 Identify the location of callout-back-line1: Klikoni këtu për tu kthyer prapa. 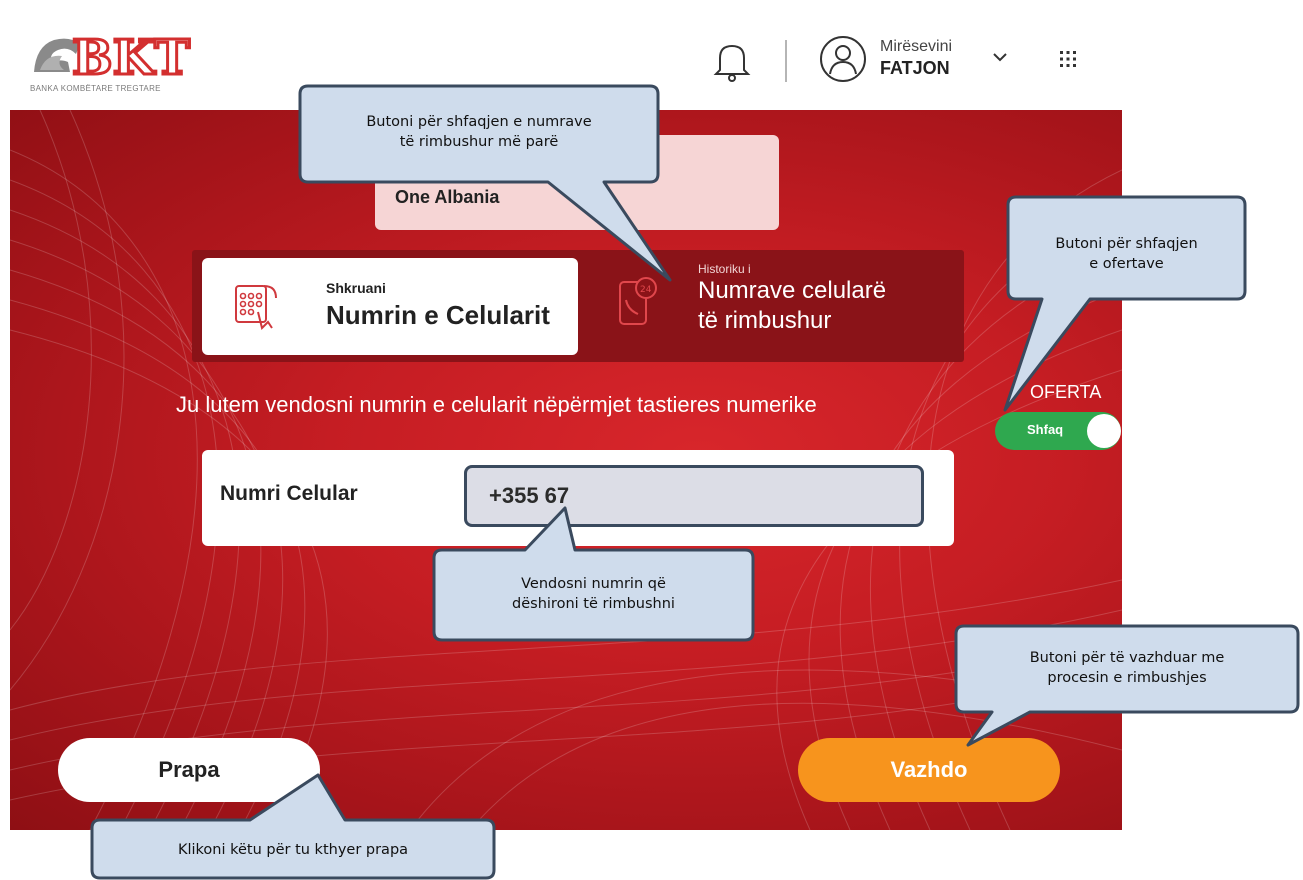
(293, 850).